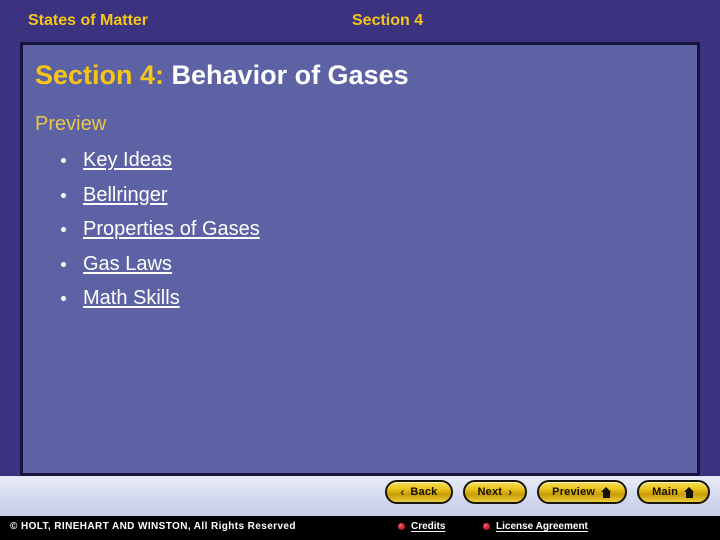 The height and width of the screenshot is (540, 720). Describe the element at coordinates (428, 526) in the screenshot. I see `credits-link: Credits` at that location.